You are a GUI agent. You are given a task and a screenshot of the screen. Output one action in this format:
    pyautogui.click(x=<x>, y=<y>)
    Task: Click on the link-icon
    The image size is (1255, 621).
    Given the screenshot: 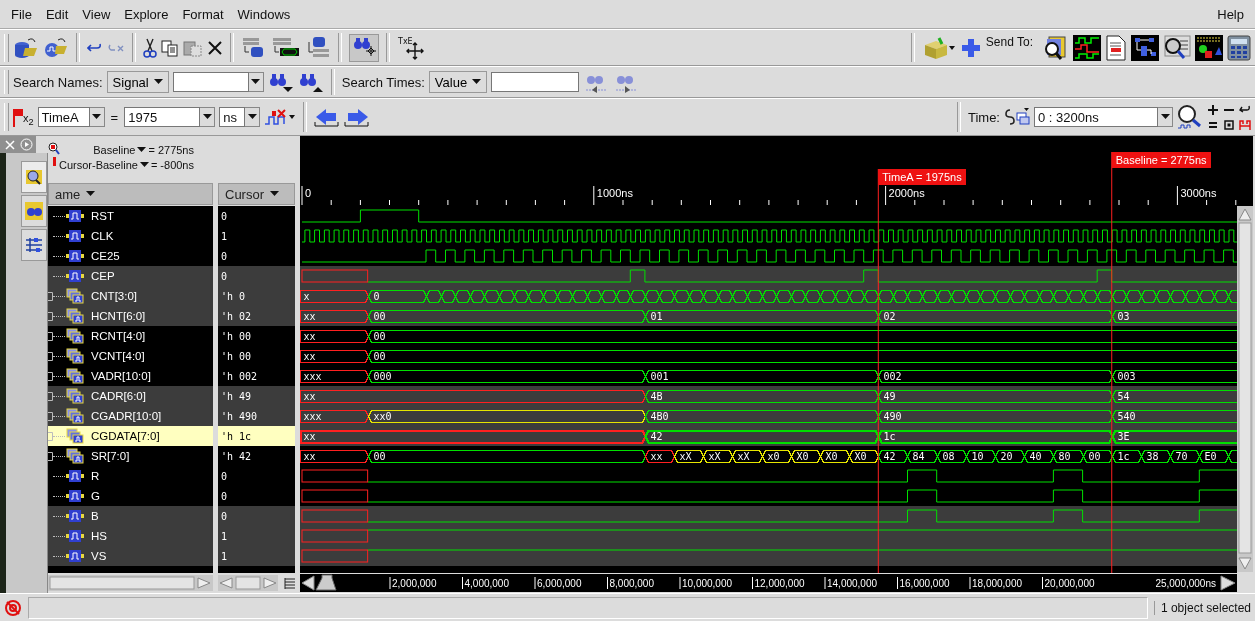 What is the action you would take?
    pyautogui.click(x=1017, y=117)
    